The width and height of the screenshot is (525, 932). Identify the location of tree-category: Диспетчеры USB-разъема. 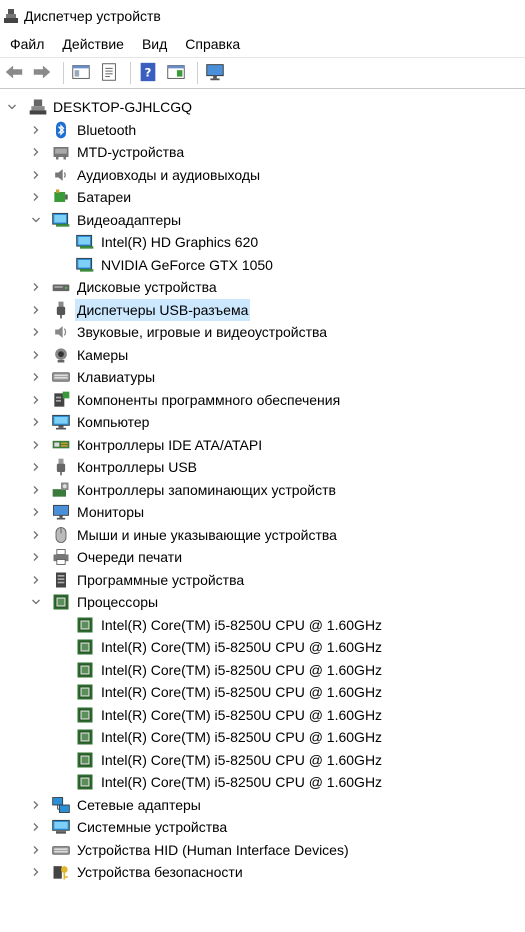
(262, 309).